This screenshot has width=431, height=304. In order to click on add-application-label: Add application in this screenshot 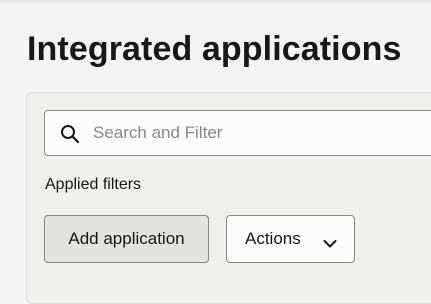, I will do `click(126, 238)`.